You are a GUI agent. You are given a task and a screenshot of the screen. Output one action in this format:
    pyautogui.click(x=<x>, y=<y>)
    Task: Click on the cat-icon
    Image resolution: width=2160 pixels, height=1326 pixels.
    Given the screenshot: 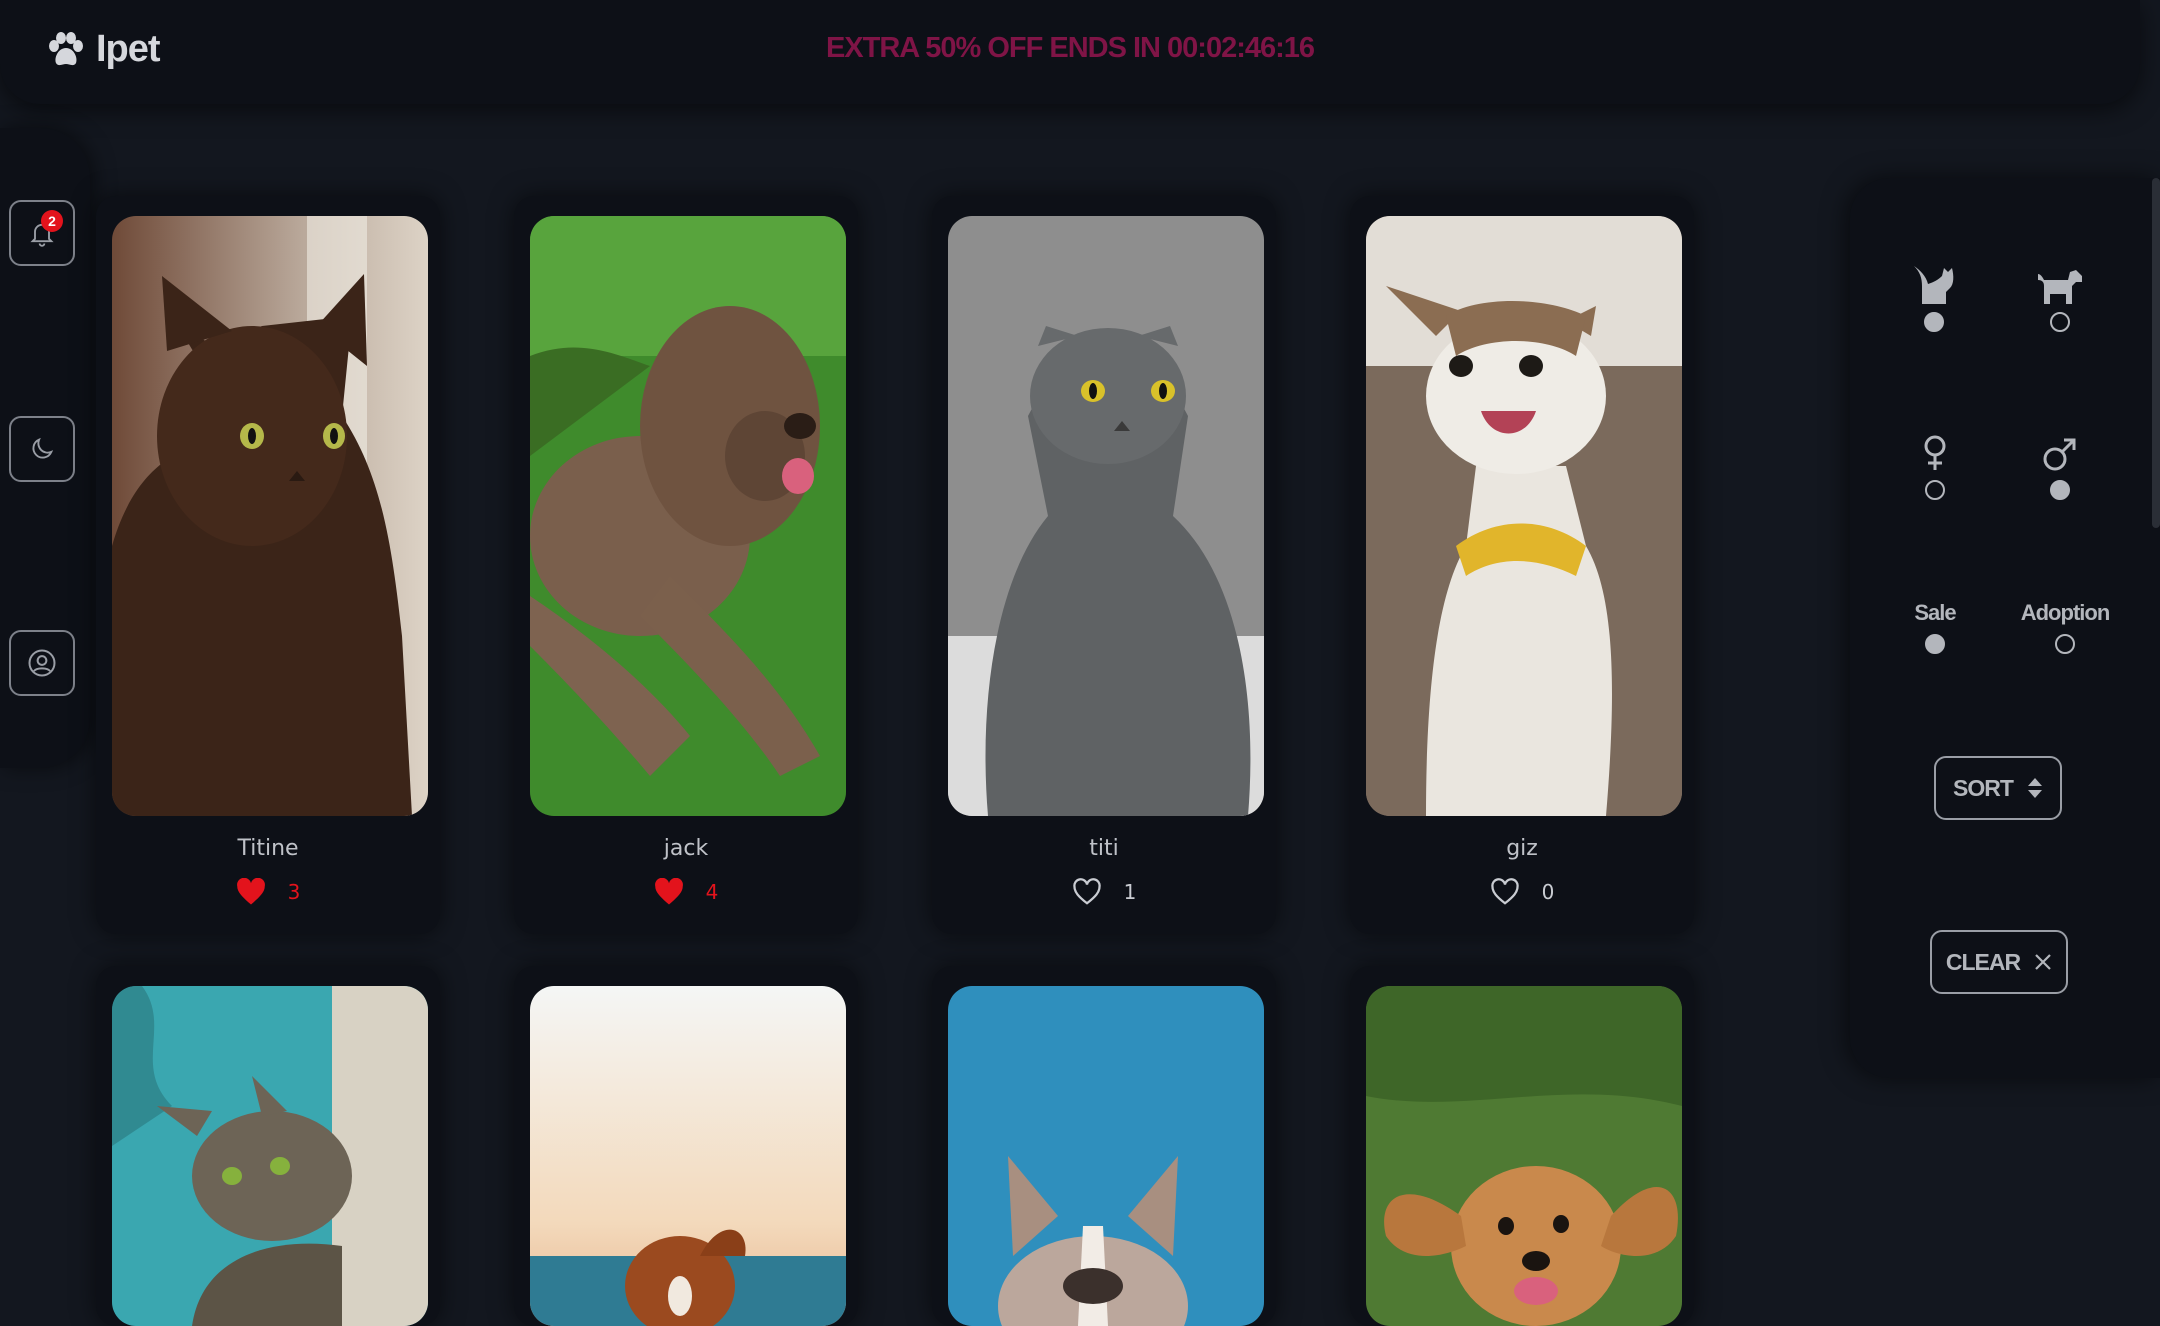 What is the action you would take?
    pyautogui.click(x=1934, y=285)
    